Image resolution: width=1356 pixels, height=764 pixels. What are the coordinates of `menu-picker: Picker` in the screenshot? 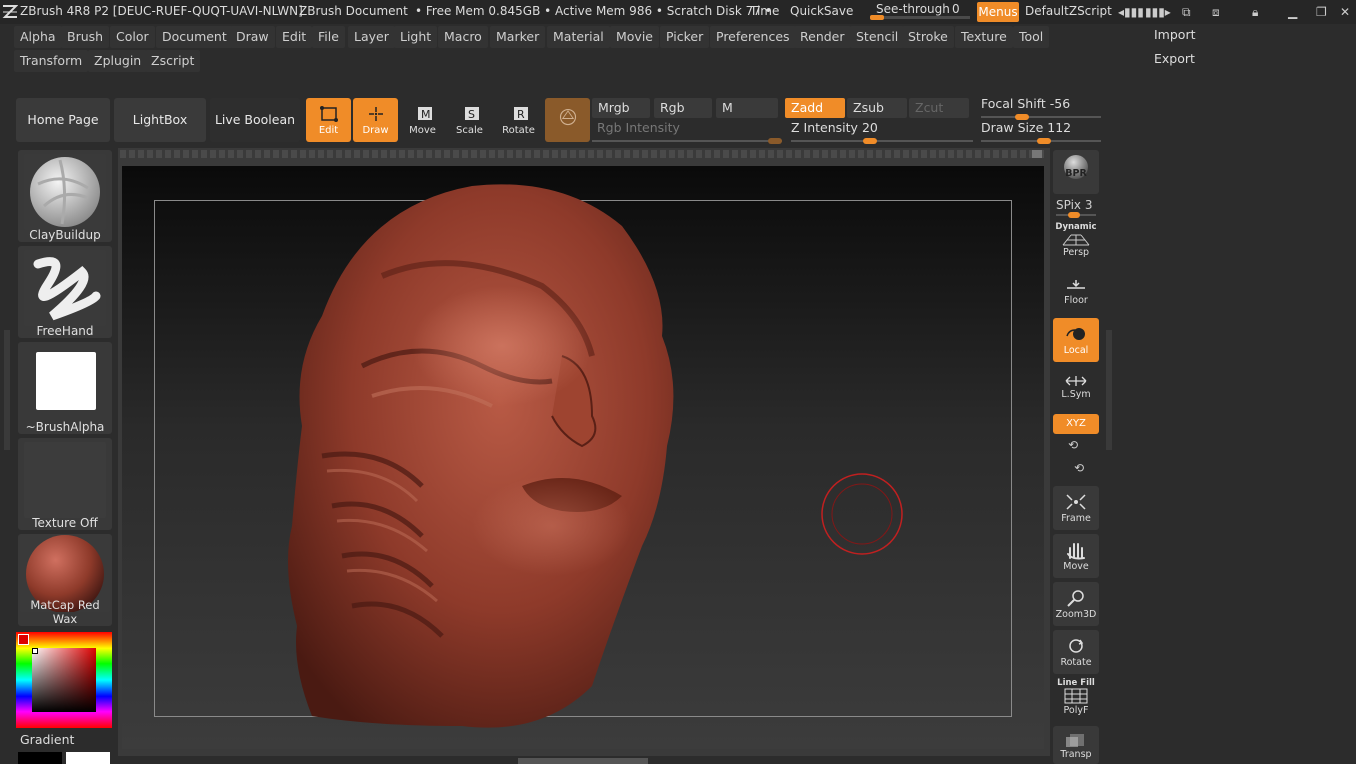 It's located at (685, 37).